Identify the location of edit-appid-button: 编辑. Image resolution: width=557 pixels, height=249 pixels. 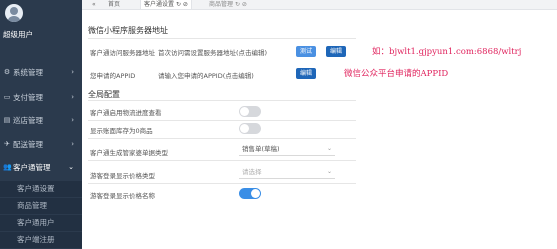
(306, 73).